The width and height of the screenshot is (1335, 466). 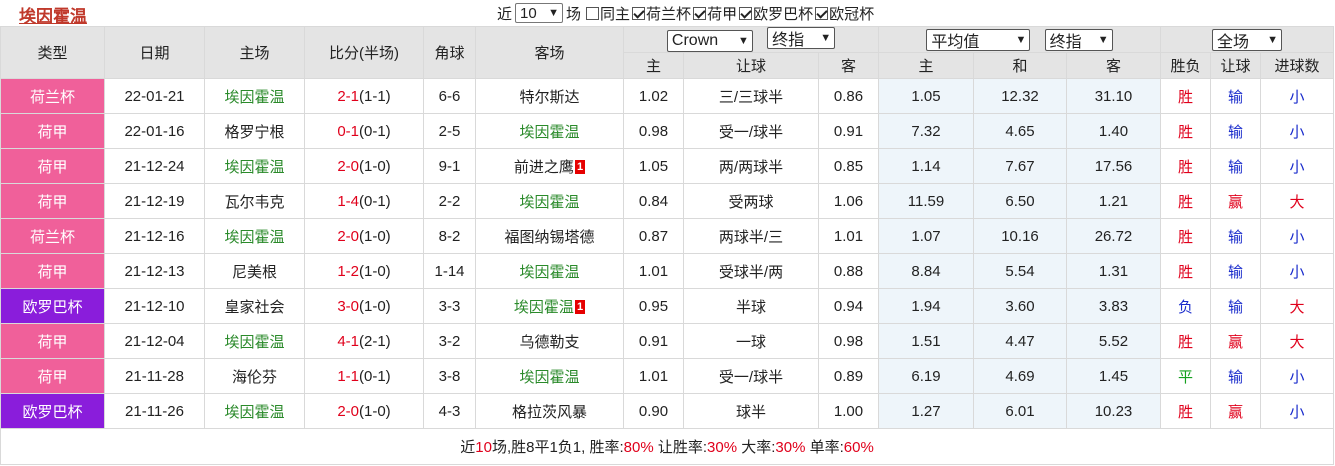 I want to click on filter-bar: 近 10 ▼ 场 同主 荷兰杯 荷甲 欧罗巴杯 欧冠杯, so click(x=685, y=13).